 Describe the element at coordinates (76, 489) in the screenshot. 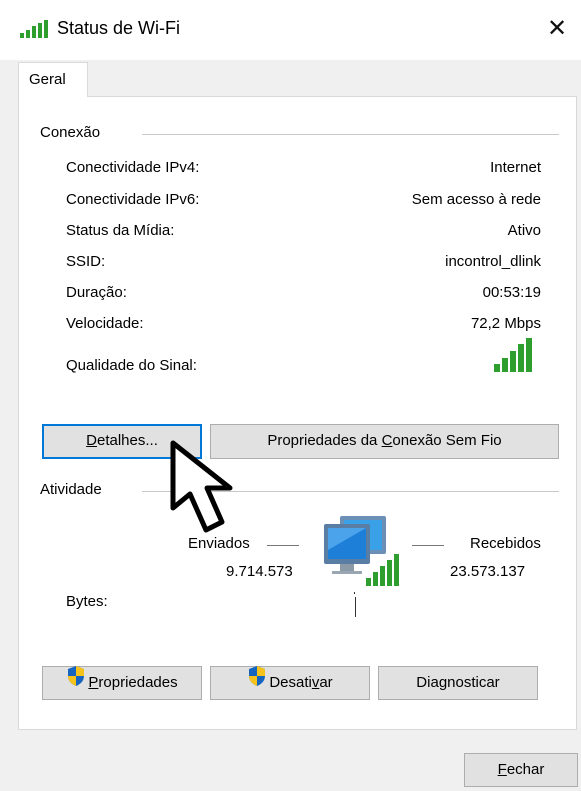

I see `activity-group-title: Atividade` at that location.